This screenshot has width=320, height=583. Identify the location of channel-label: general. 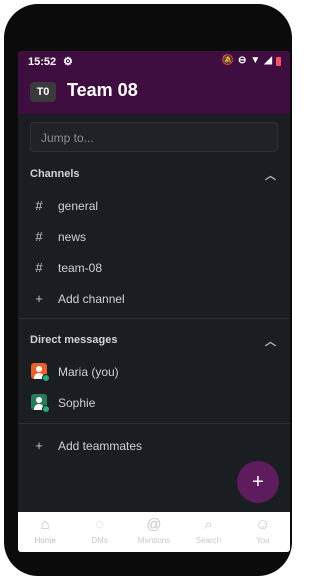
(78, 206).